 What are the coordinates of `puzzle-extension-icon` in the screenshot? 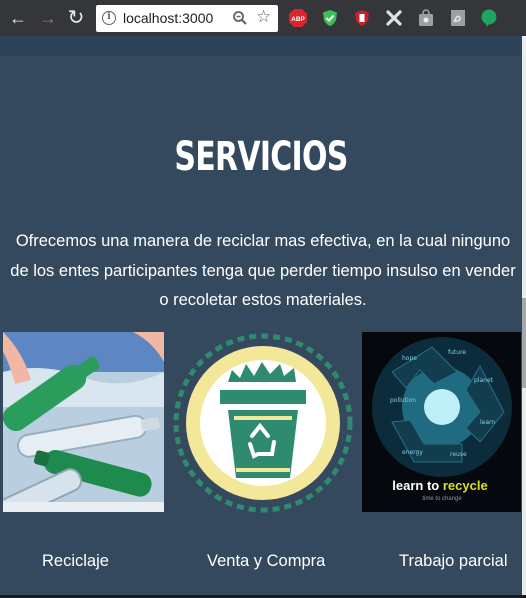 It's located at (394, 18).